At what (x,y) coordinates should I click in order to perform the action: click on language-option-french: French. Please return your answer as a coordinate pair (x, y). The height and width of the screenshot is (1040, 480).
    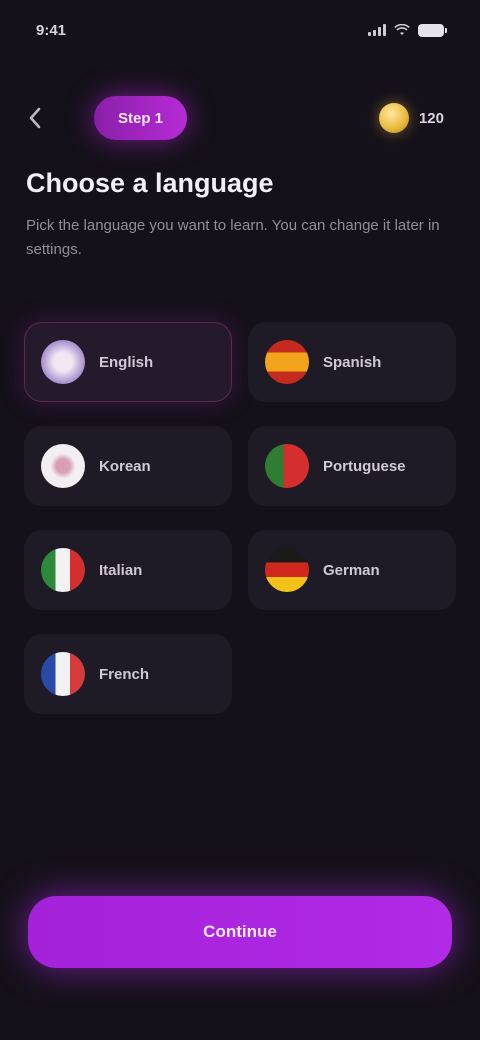
    Looking at the image, I should click on (128, 674).